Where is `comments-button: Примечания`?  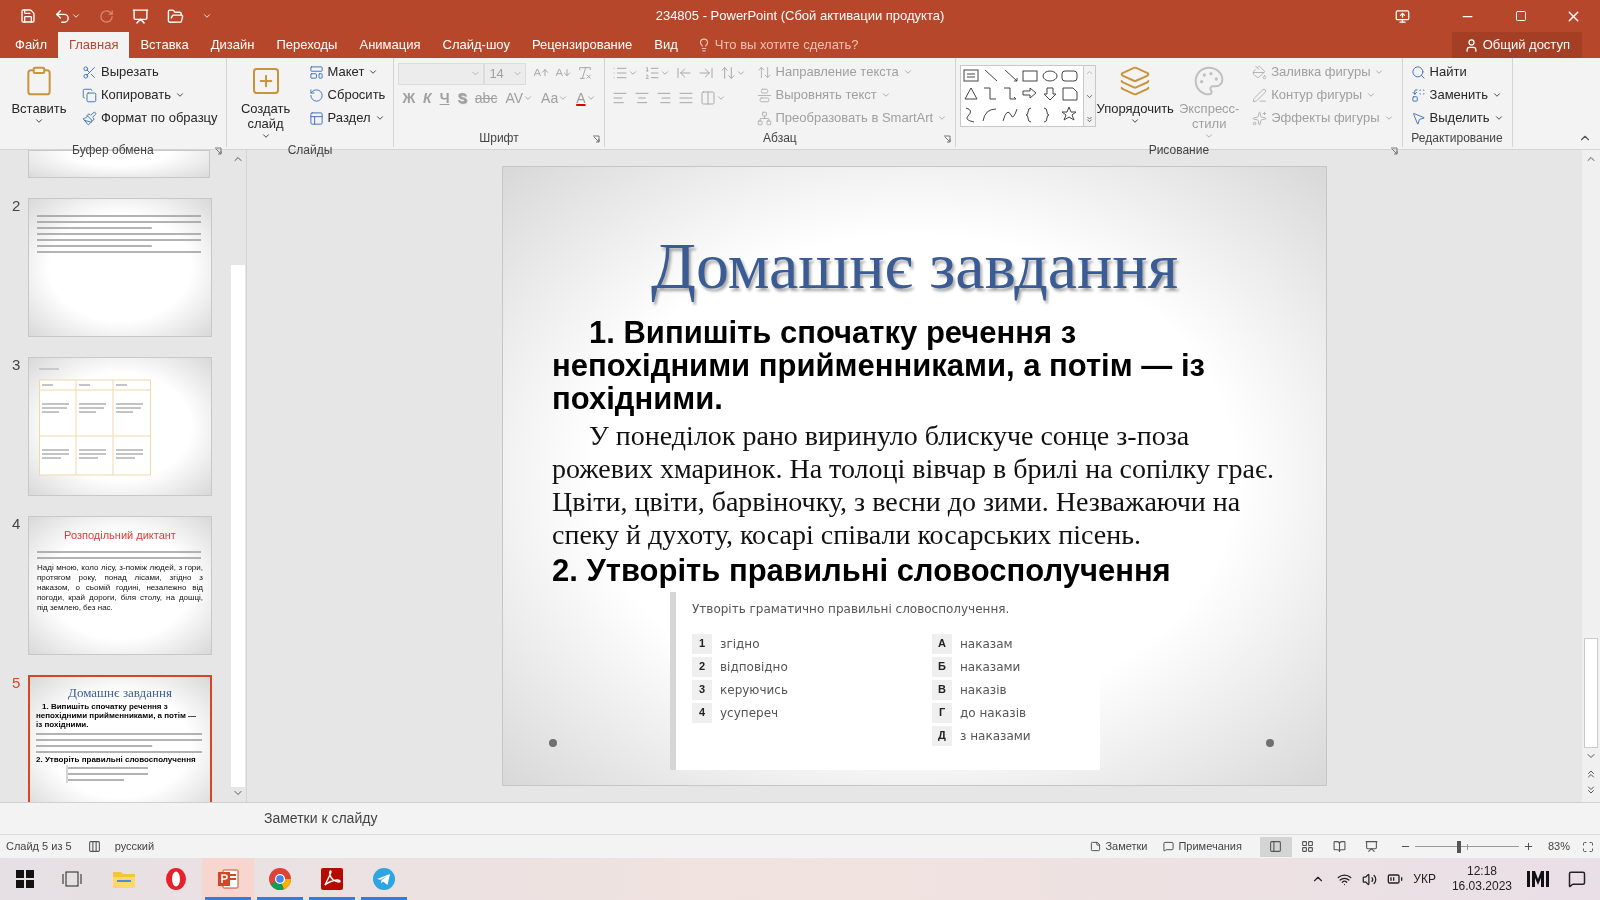 comments-button: Примечания is located at coordinates (1202, 846).